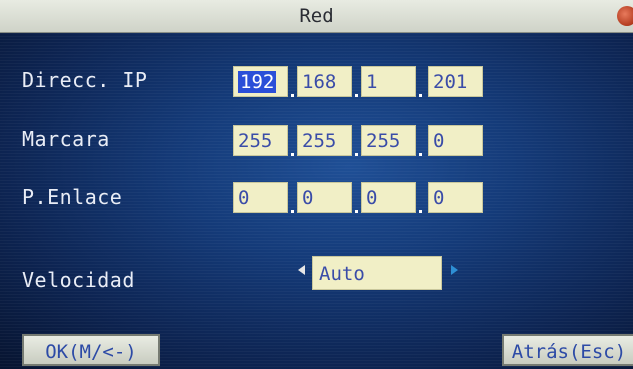 This screenshot has width=633, height=369. I want to click on gateway-octet-1-field: 0, so click(260, 197).